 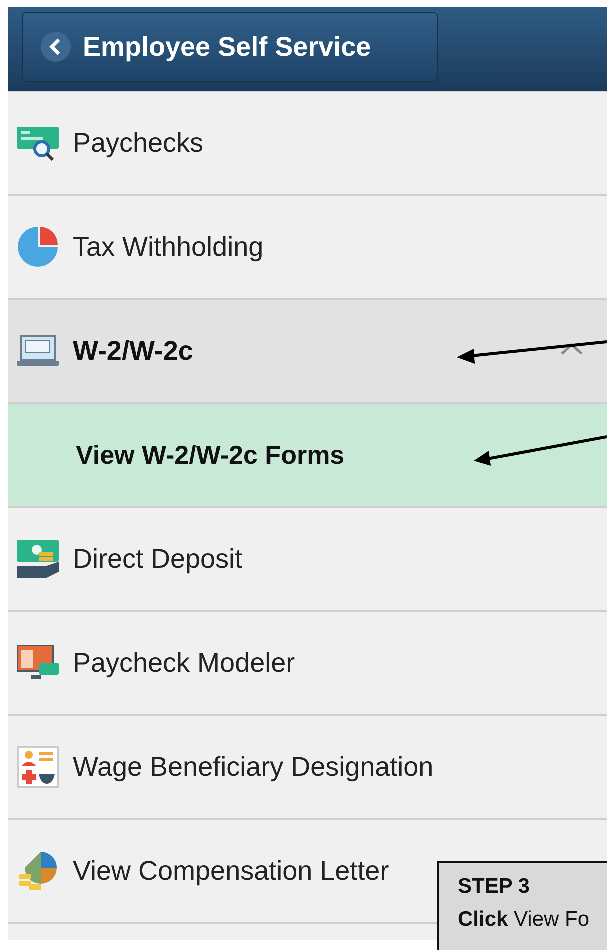 I want to click on collapse-icon, so click(x=572, y=349).